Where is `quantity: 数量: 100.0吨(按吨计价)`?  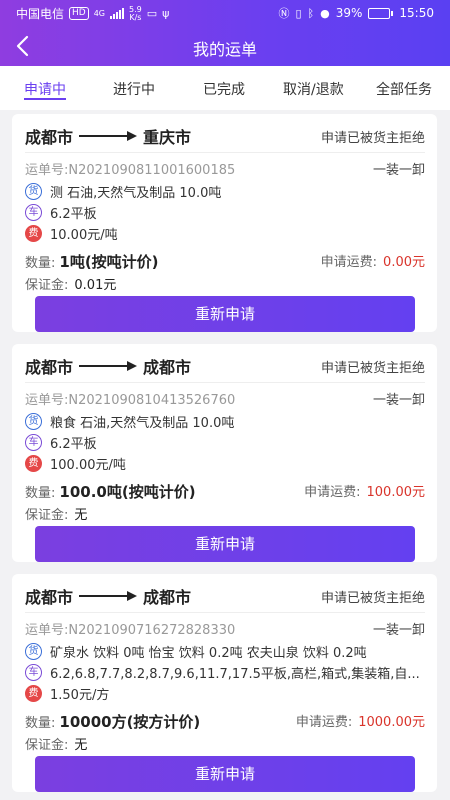 quantity: 数量: 100.0吨(按吨计价) is located at coordinates (110, 491).